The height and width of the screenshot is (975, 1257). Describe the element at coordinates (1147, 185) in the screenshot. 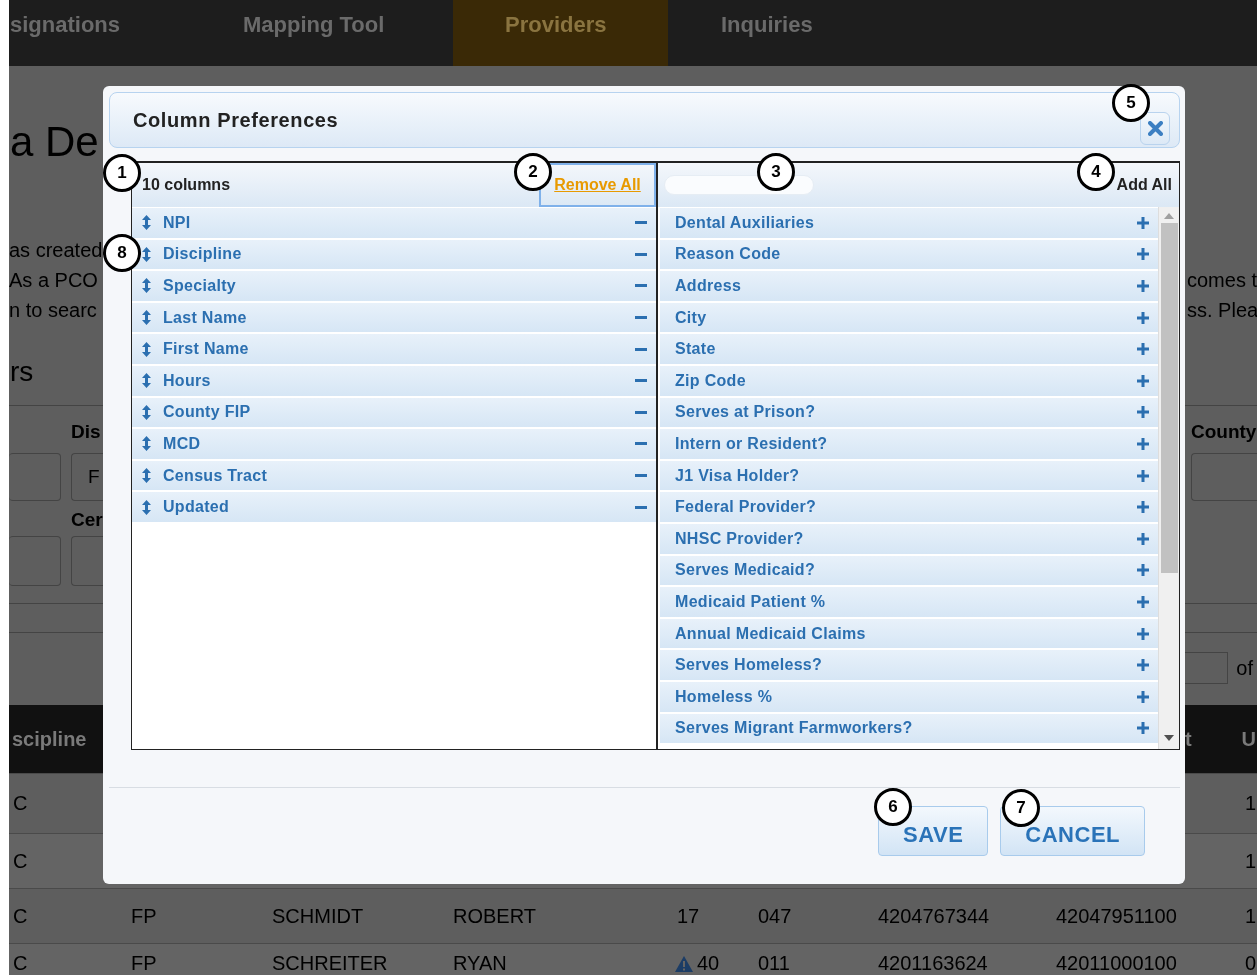

I see `add-all-button: Add All` at that location.